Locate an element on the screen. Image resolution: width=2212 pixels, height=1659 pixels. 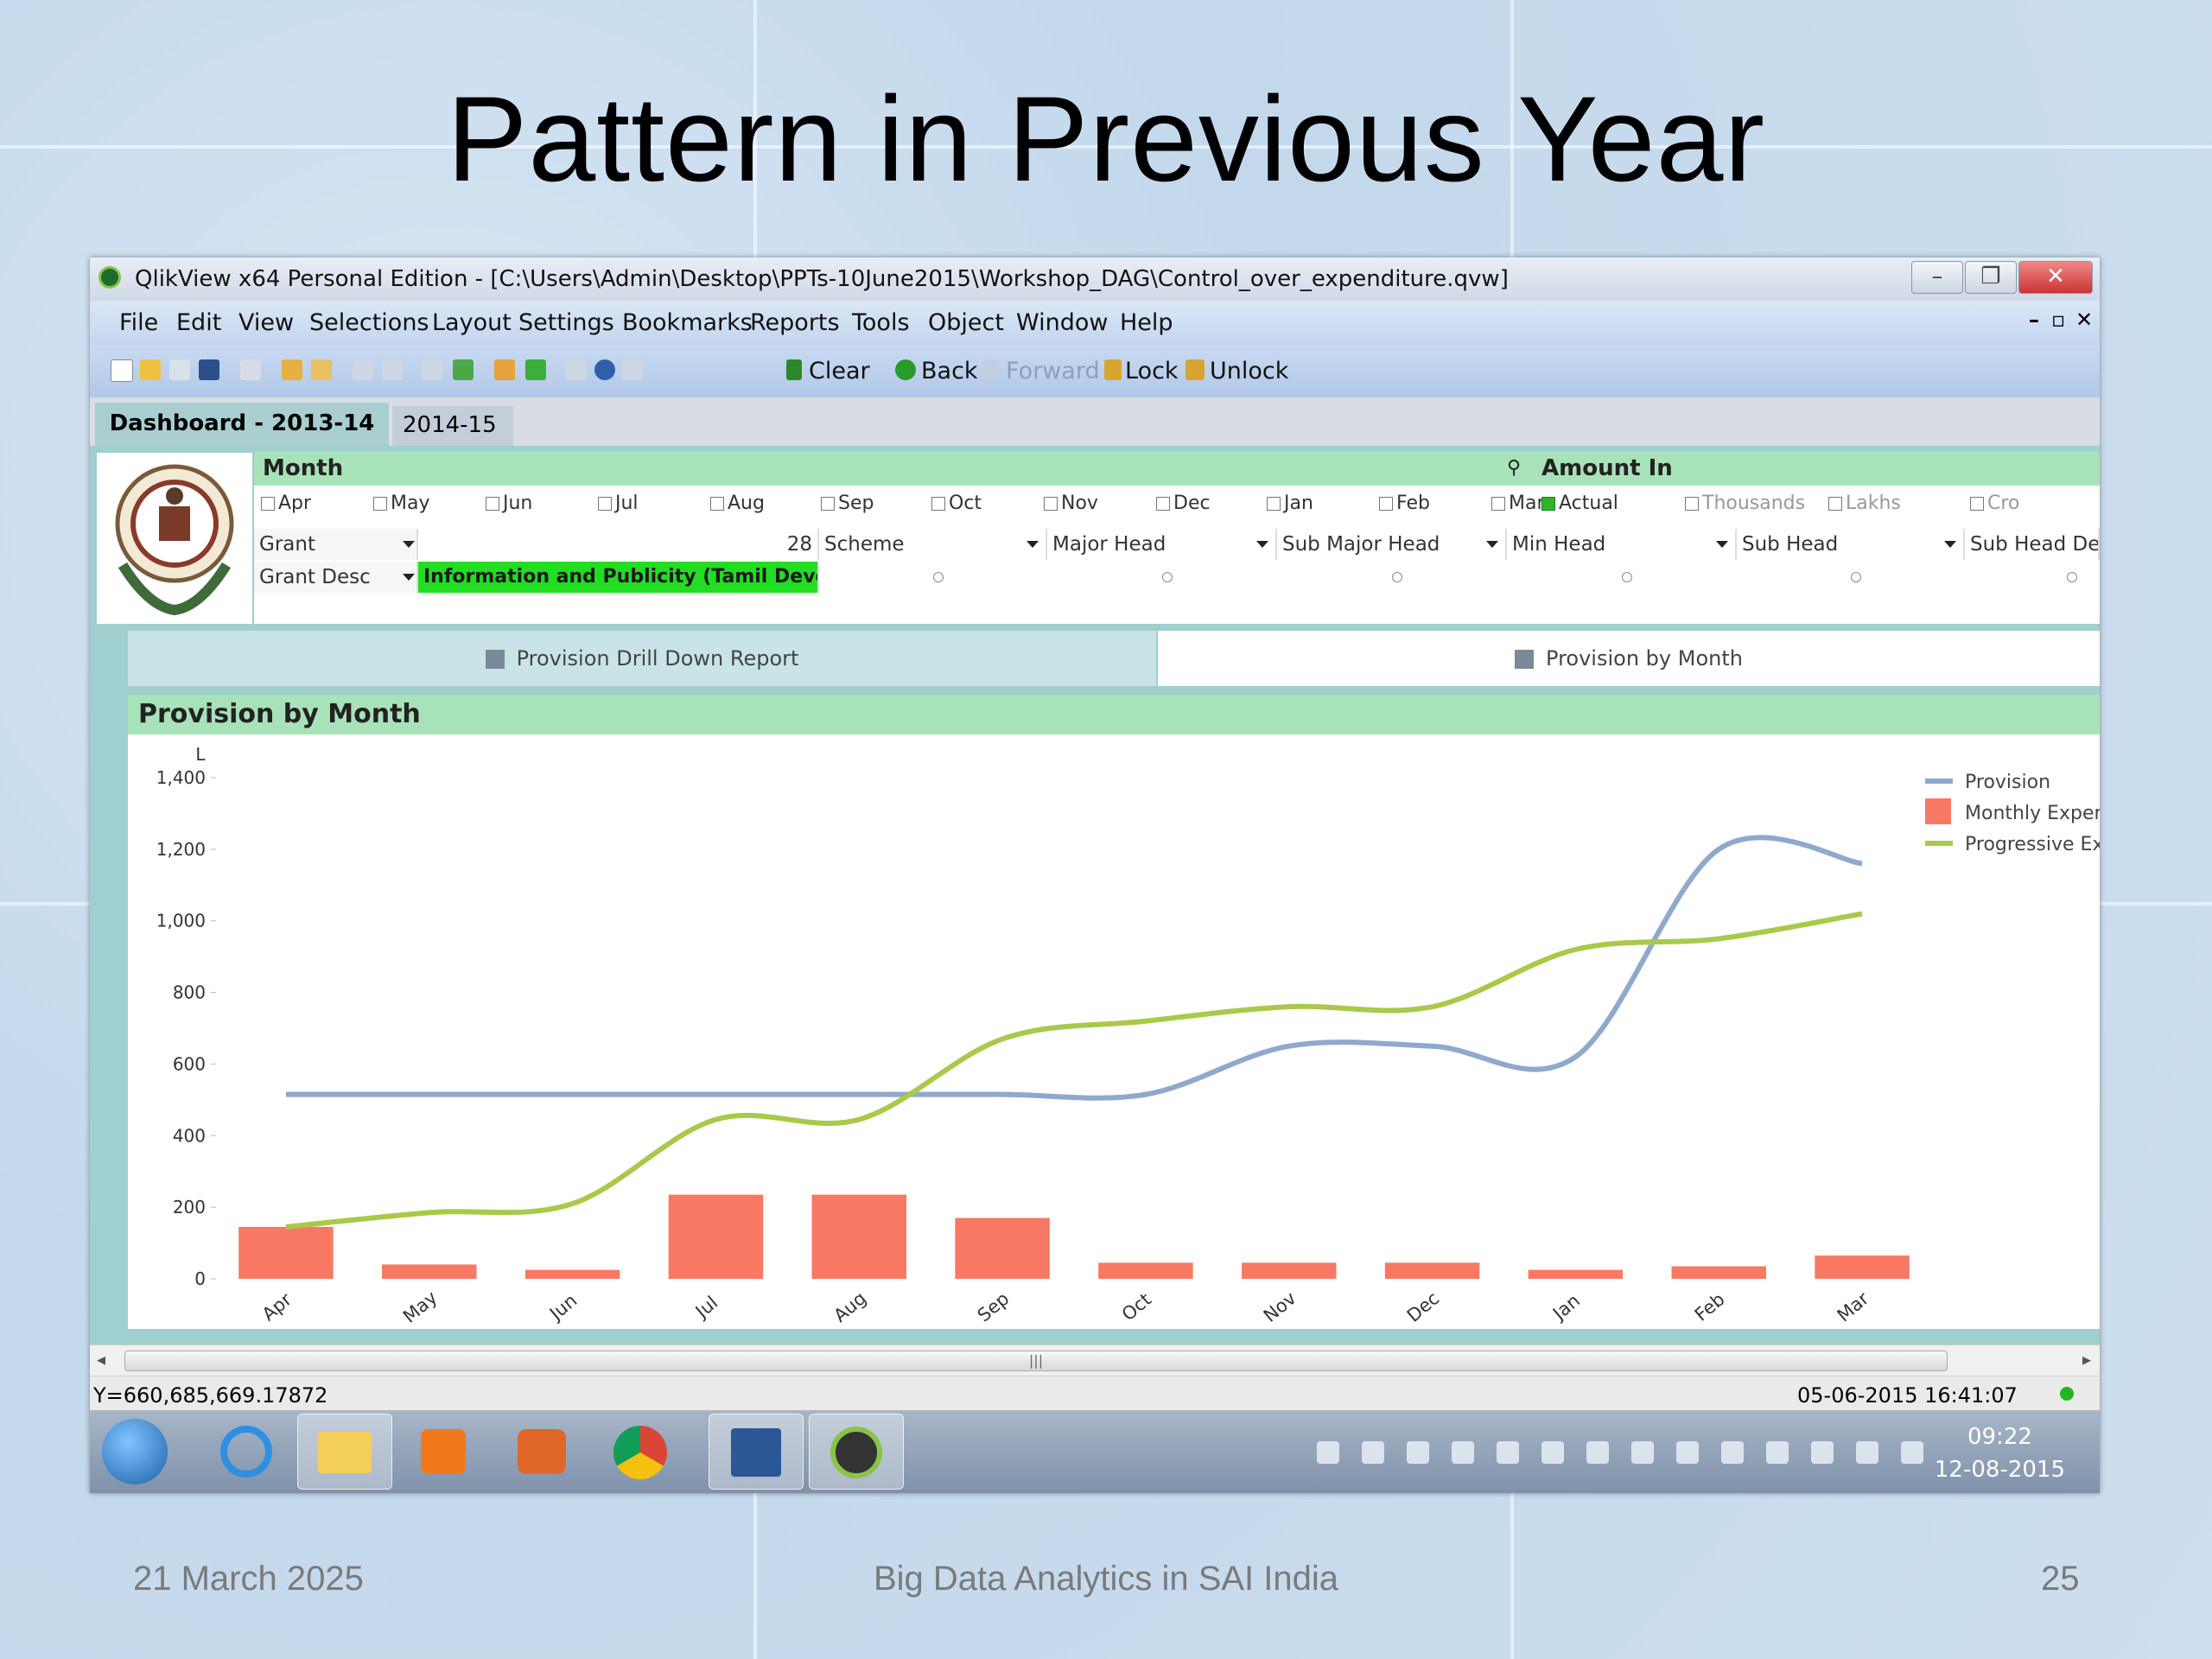
month-option-oct: Oct is located at coordinates (956, 504).